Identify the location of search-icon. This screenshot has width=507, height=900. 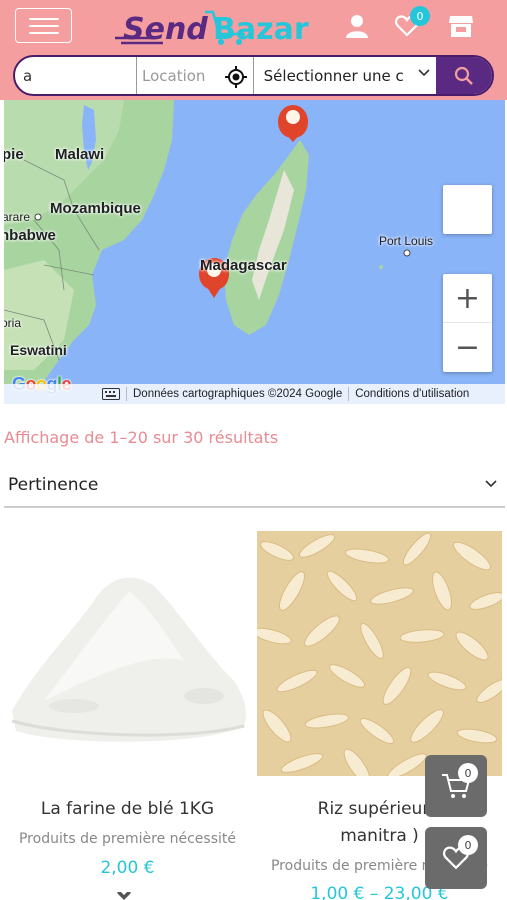
(463, 75).